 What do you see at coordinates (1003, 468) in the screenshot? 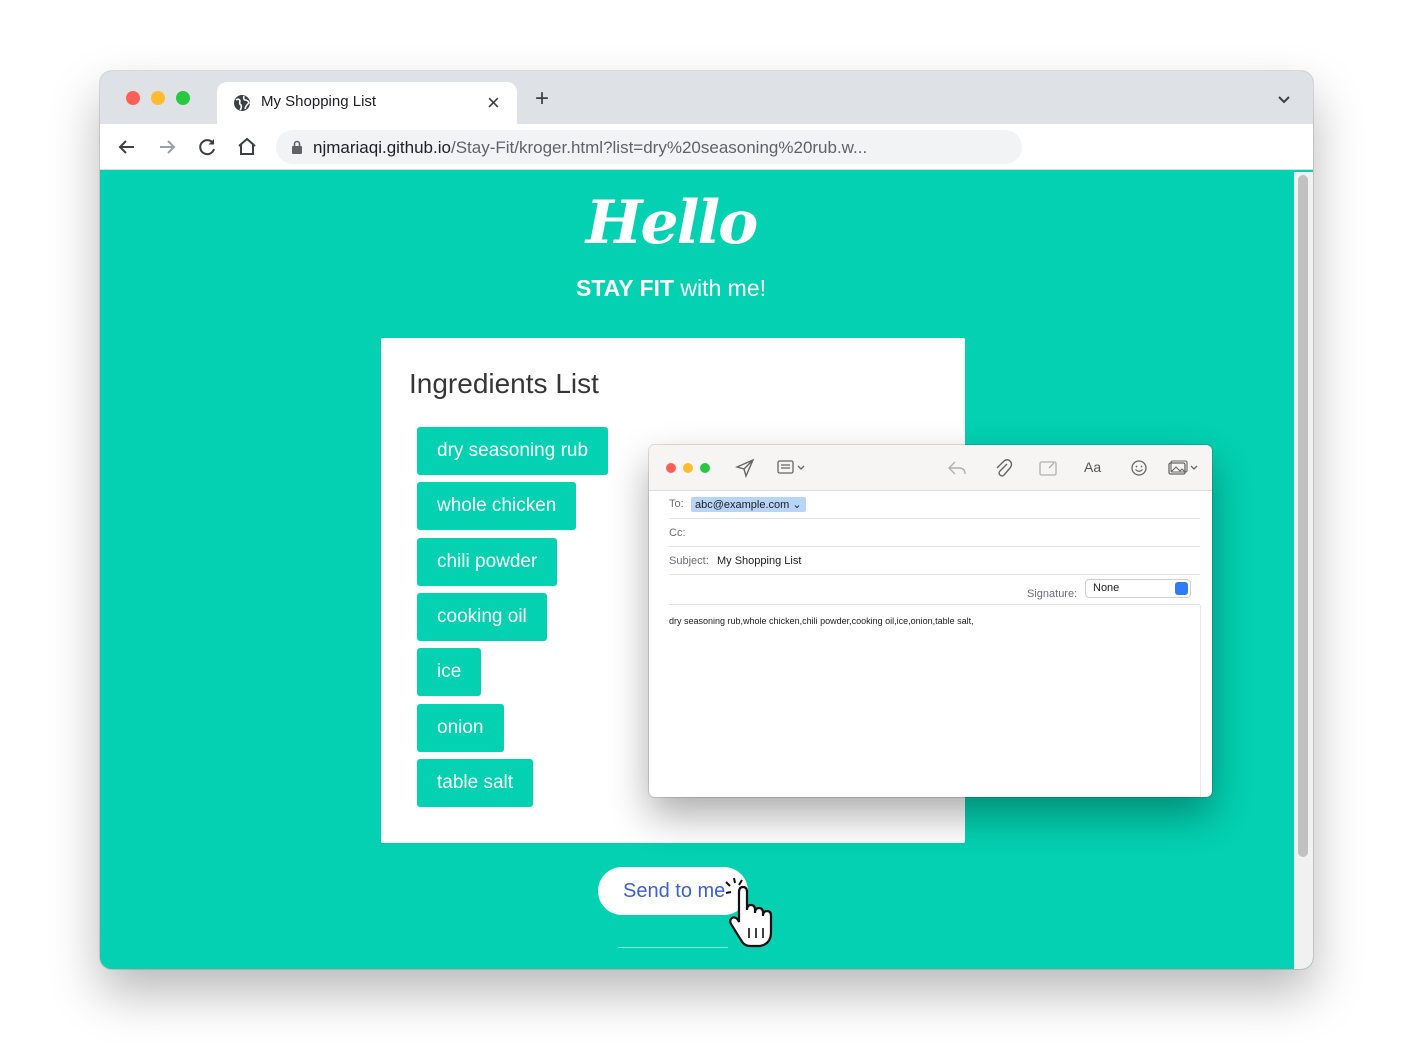
I see `attachment-icon` at bounding box center [1003, 468].